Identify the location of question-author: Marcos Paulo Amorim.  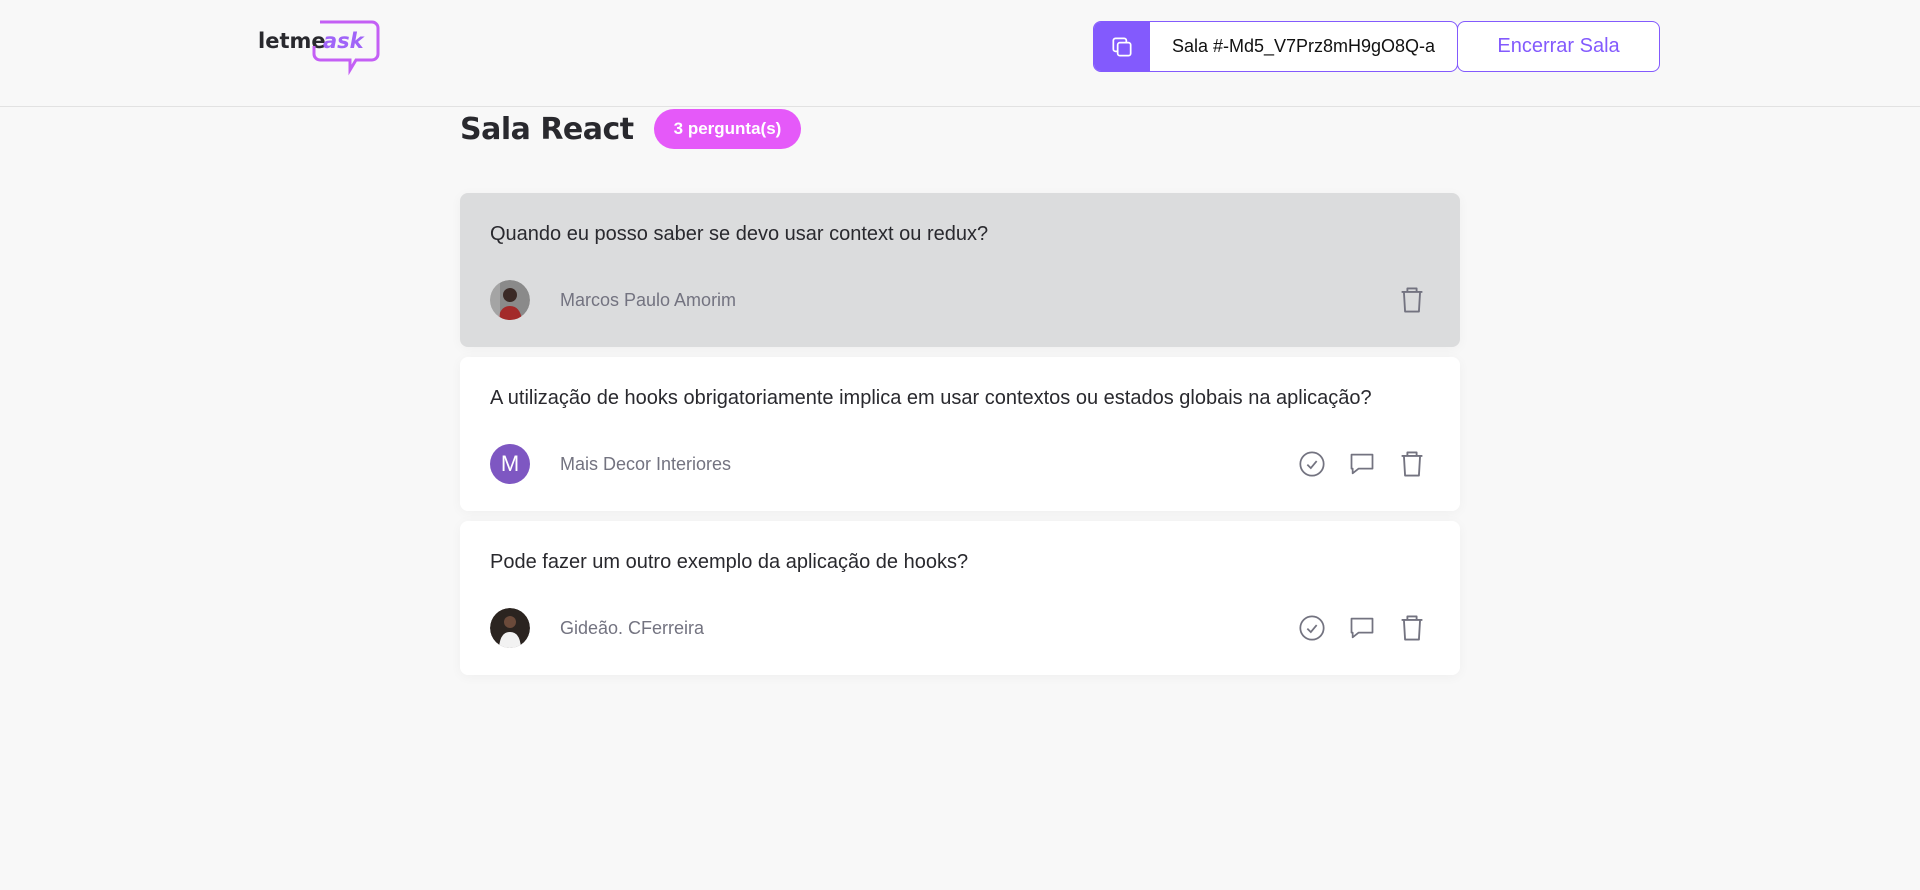
(613, 300).